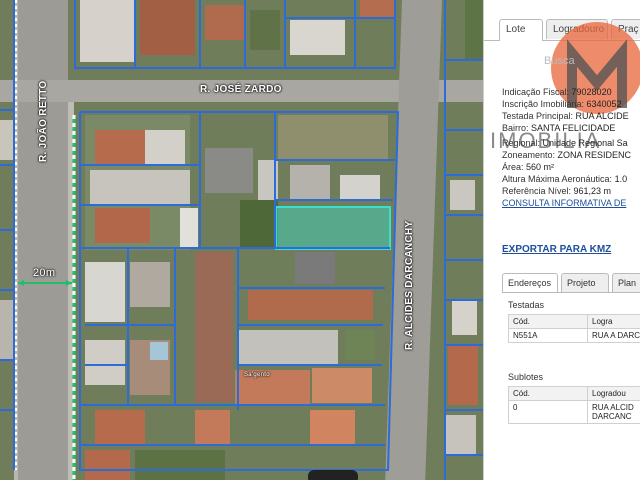 The width and height of the screenshot is (640, 480). Describe the element at coordinates (565, 143) in the screenshot. I see `info-row: Regional: Unidade Regional Sa` at that location.